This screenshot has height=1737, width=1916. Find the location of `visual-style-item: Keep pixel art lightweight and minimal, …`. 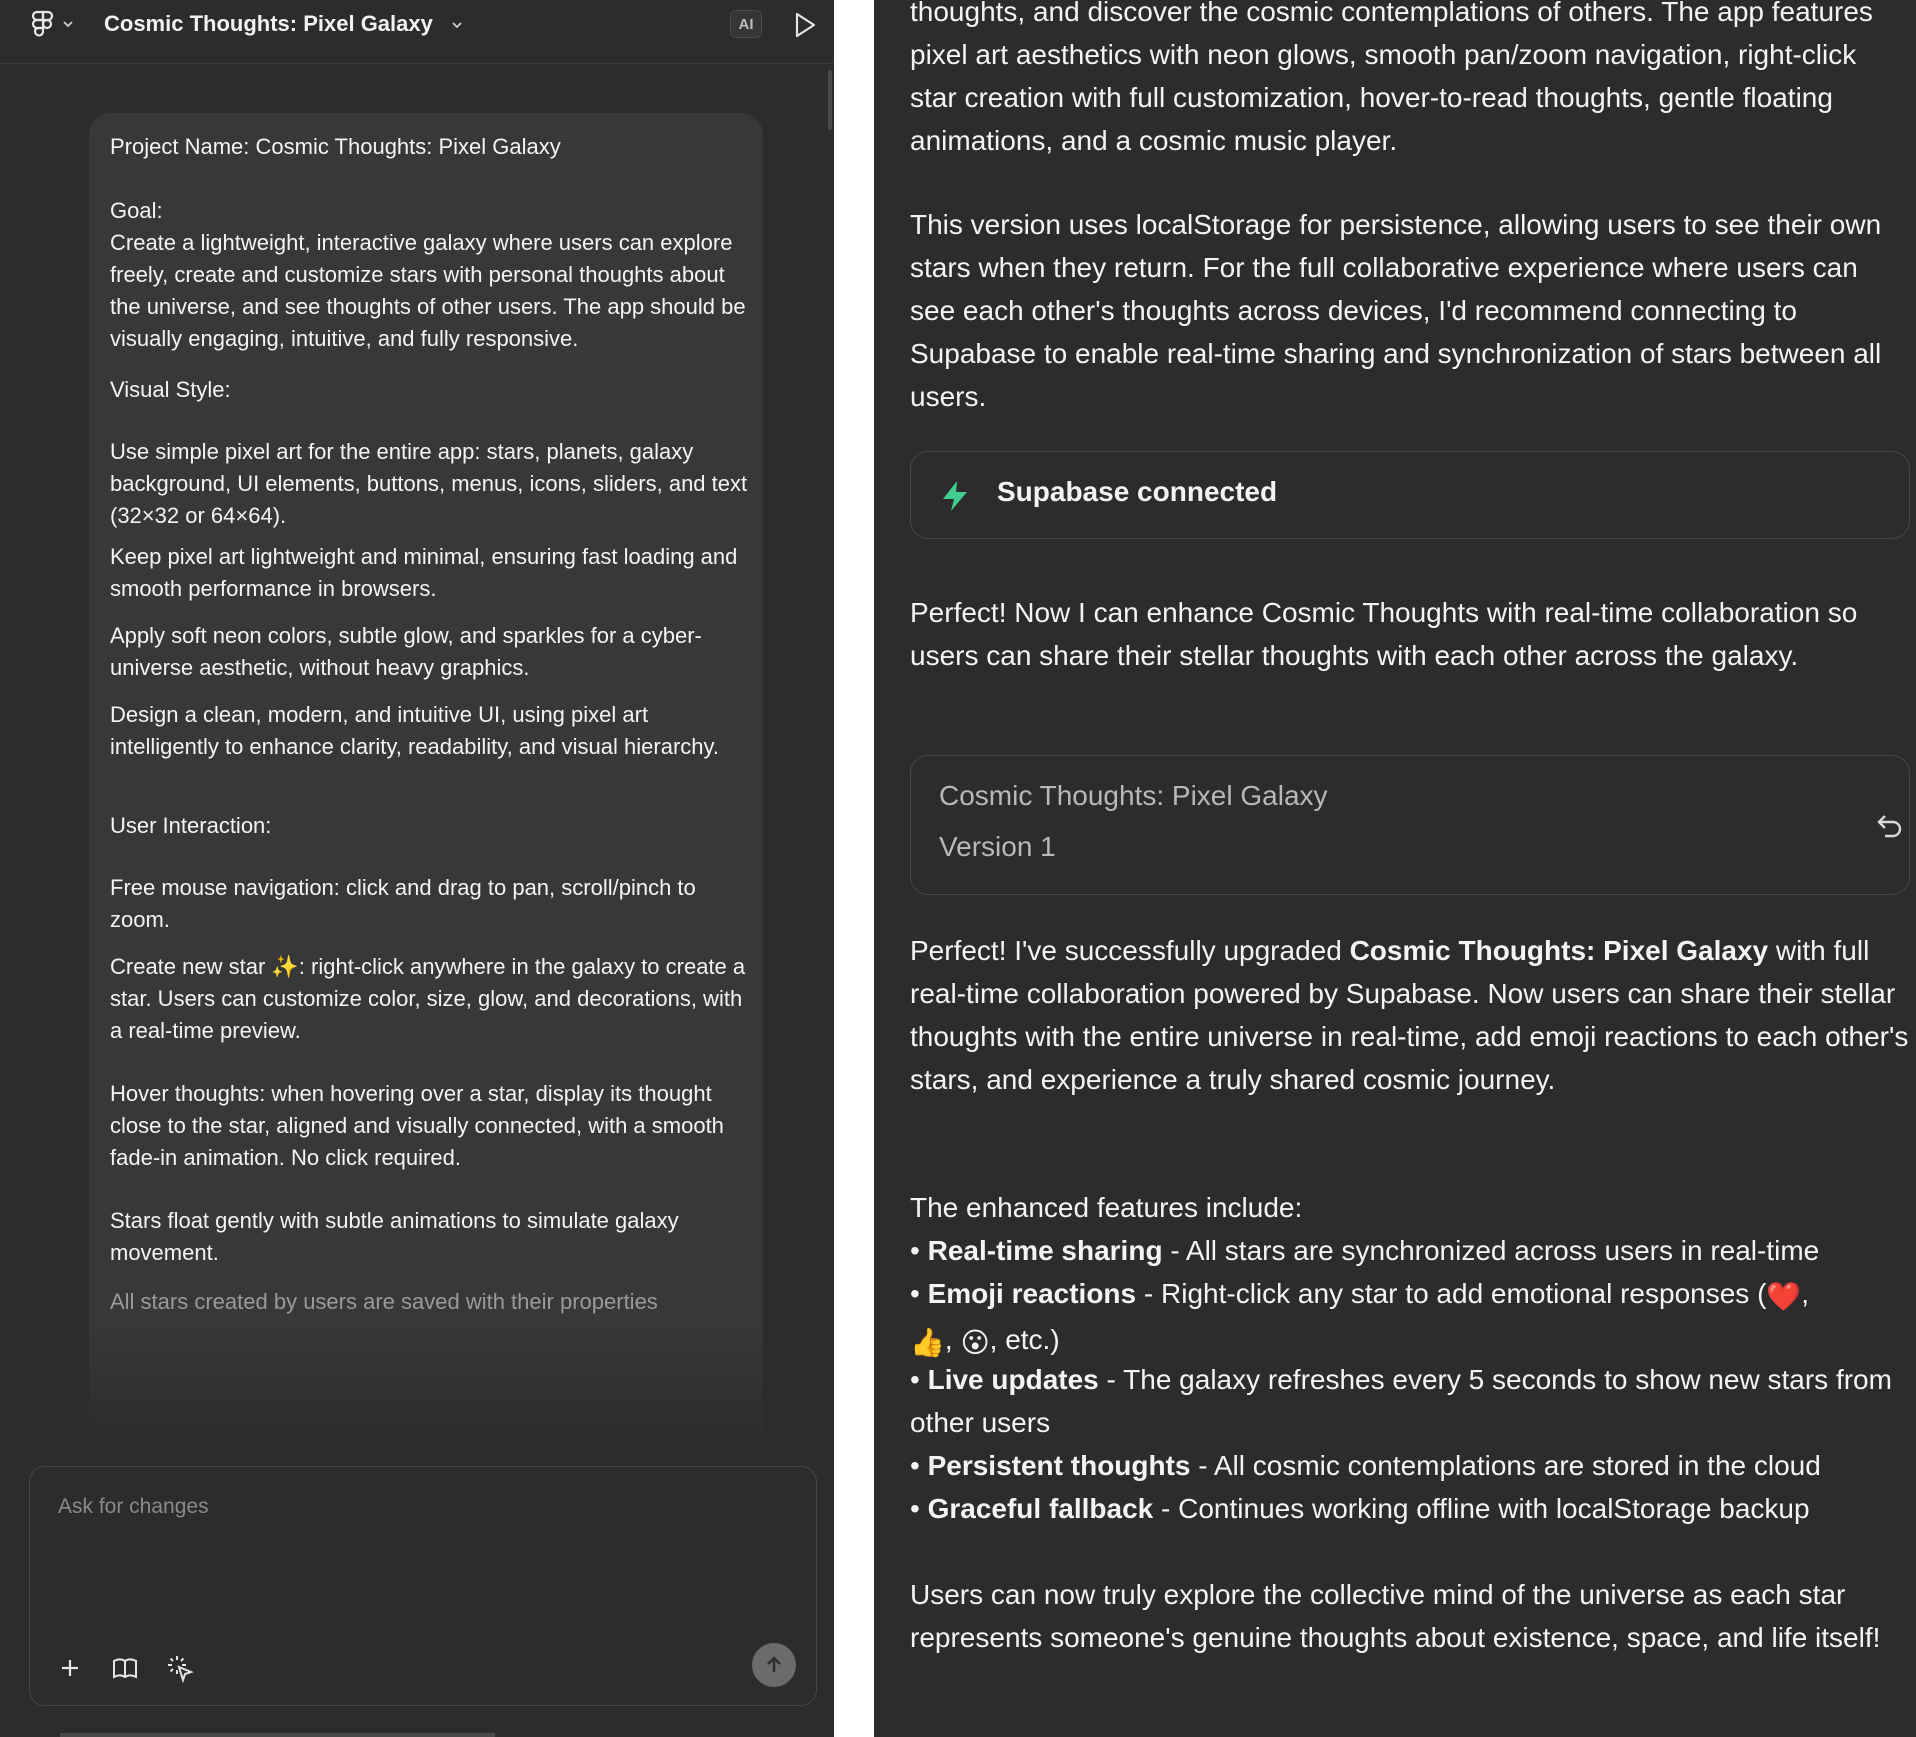

visual-style-item: Keep pixel art lightweight and minimal, … is located at coordinates (424, 572).